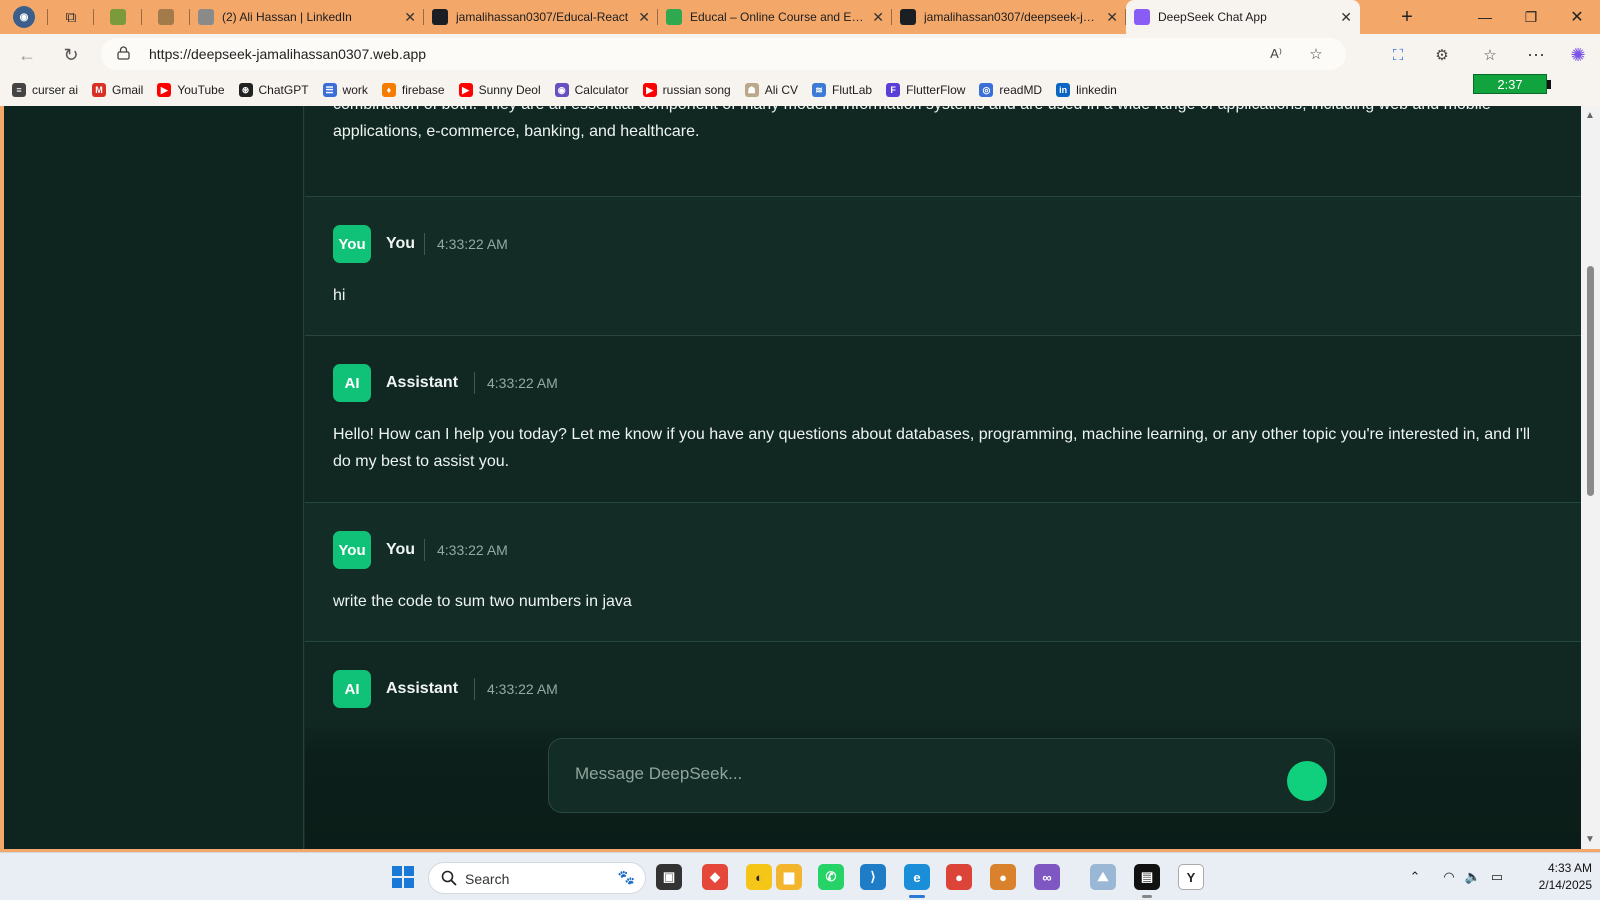 Image resolution: width=1600 pixels, height=900 pixels. I want to click on bookmark-item: ◉ Calculator, so click(591, 90).